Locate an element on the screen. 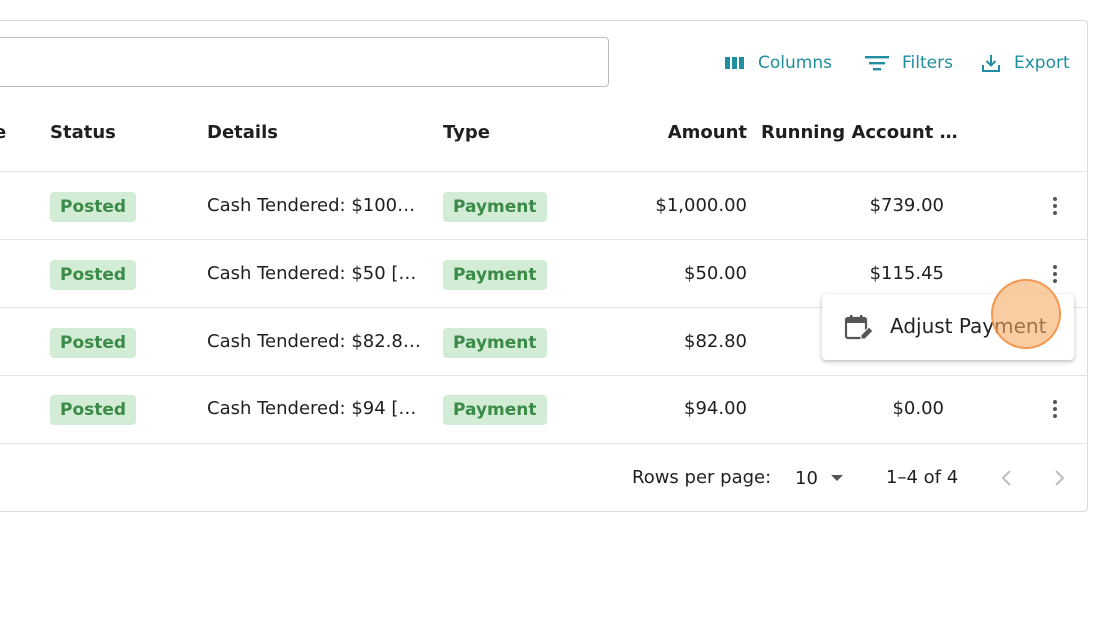 This screenshot has width=1120, height=626. column-header-status: Status is located at coordinates (83, 132).